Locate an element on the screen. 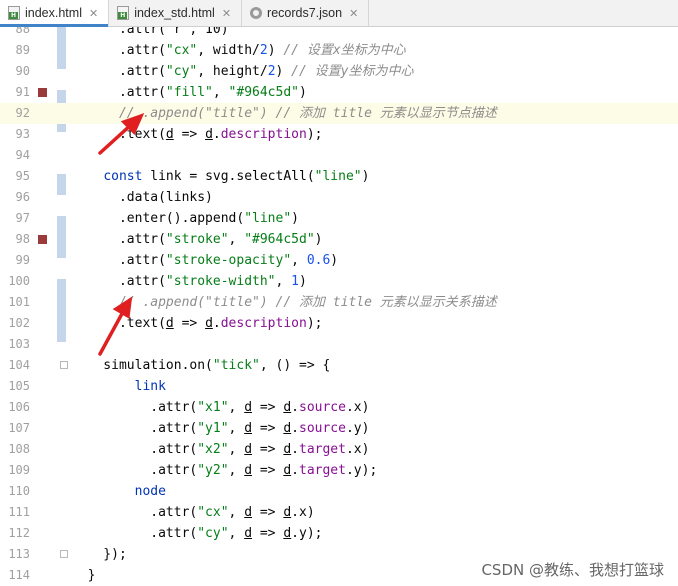 The image size is (678, 586). json-file-icon is located at coordinates (256, 13).